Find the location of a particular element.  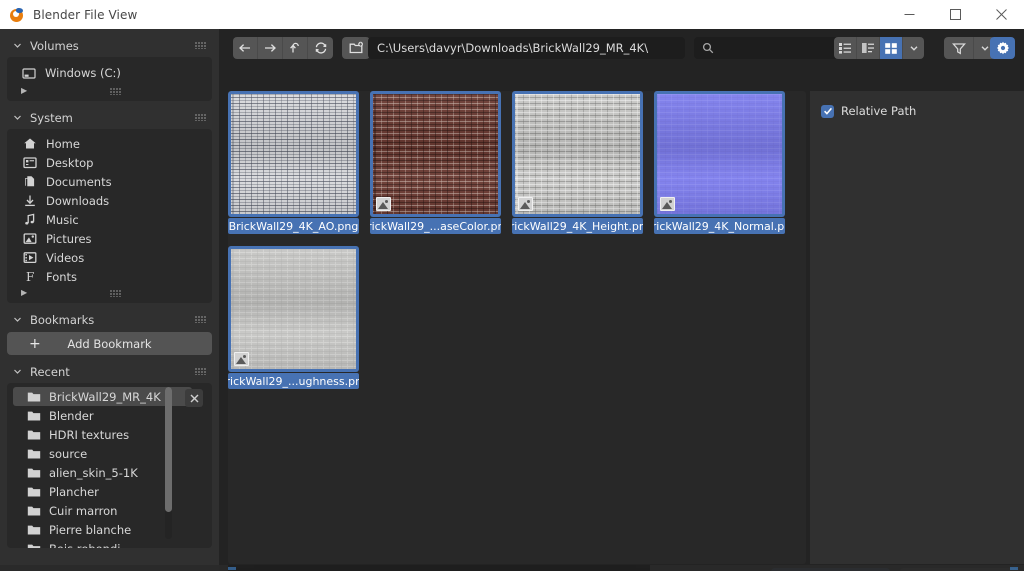

file-name-label: BrickWall29_...ughness.png is located at coordinates (293, 381).